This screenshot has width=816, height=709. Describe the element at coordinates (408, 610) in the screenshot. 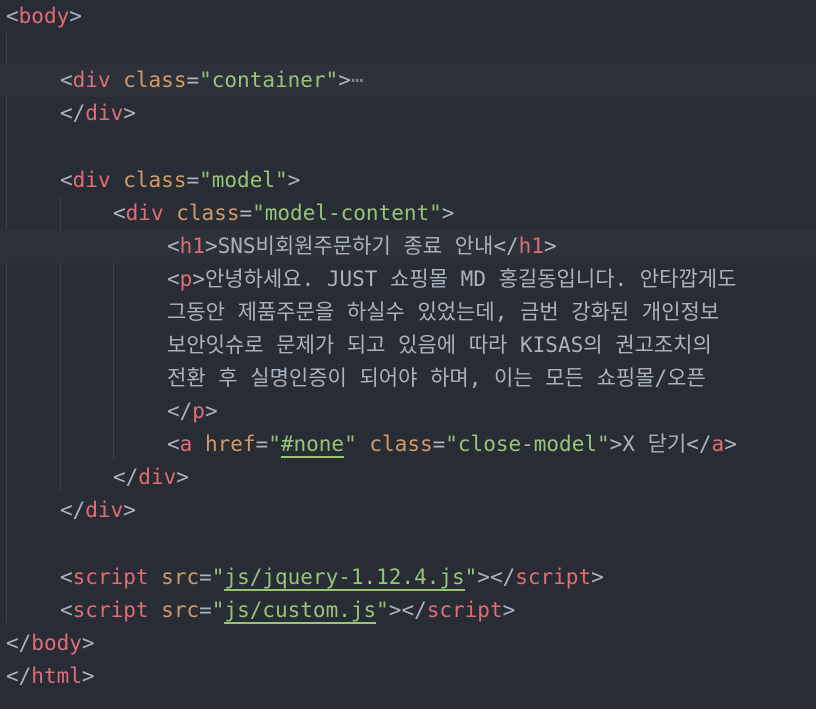

I see `code-line-script-custom: <script src="js/custom.js"></script>` at that location.